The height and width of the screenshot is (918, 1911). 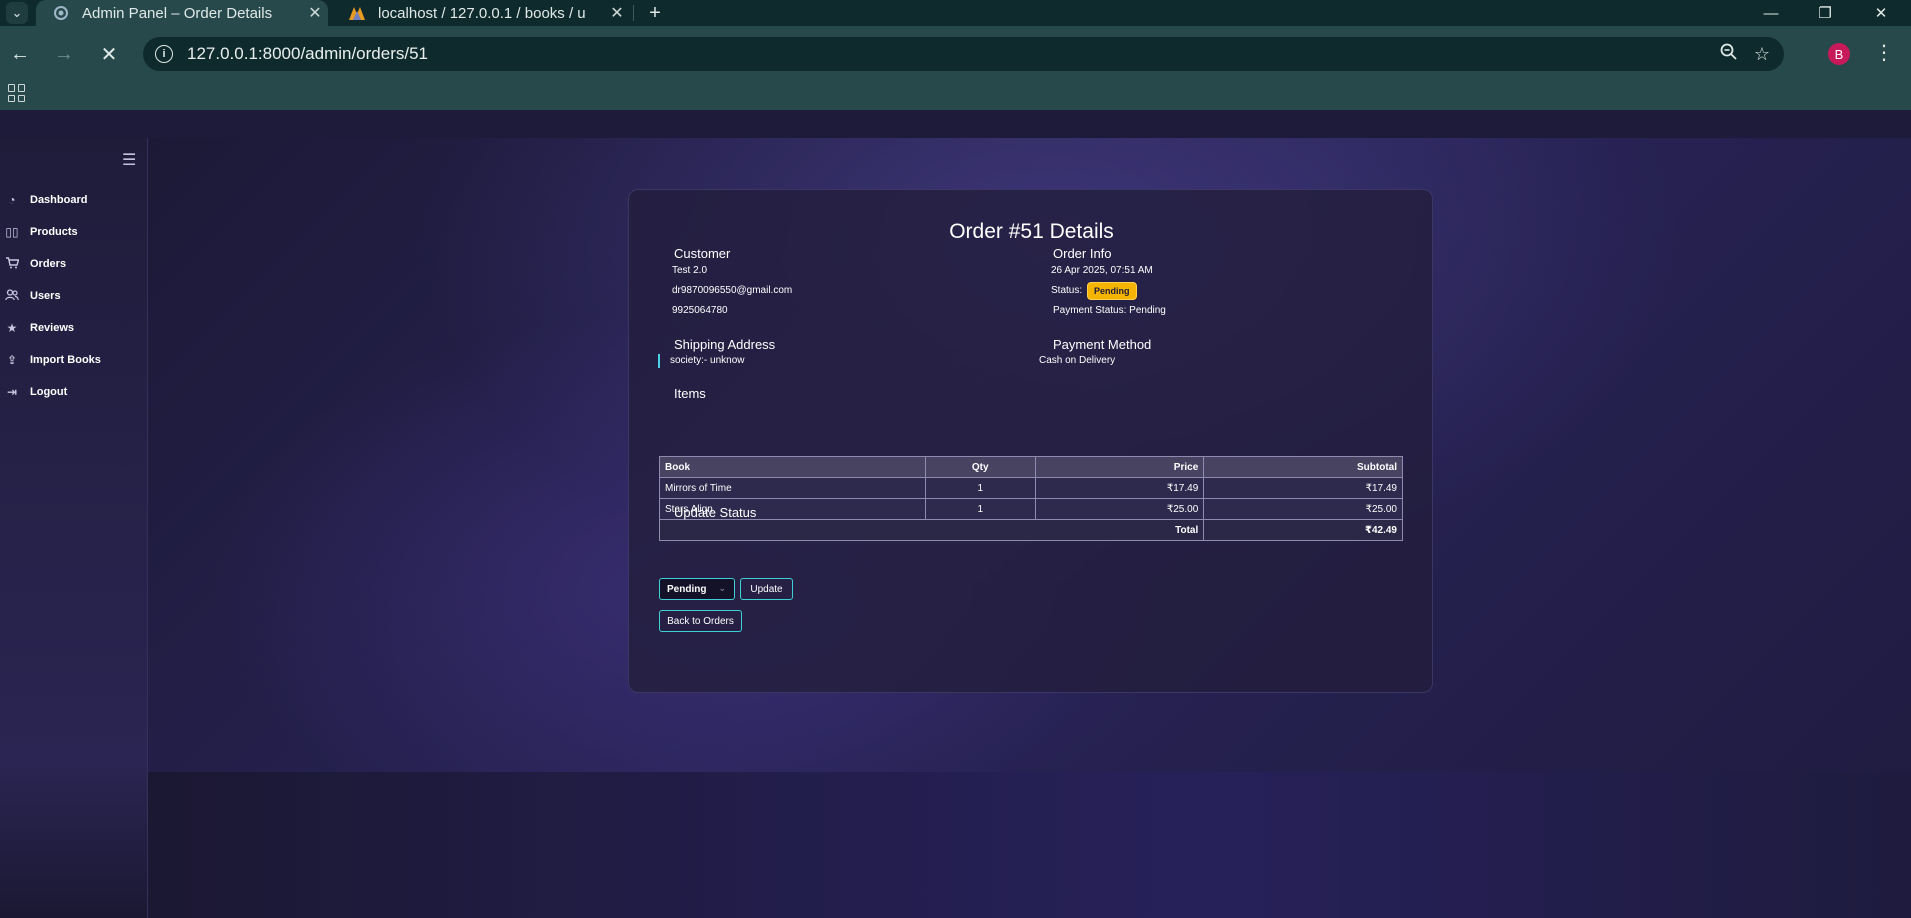 What do you see at coordinates (12, 200) in the screenshot?
I see `gauge-icon: ◔` at bounding box center [12, 200].